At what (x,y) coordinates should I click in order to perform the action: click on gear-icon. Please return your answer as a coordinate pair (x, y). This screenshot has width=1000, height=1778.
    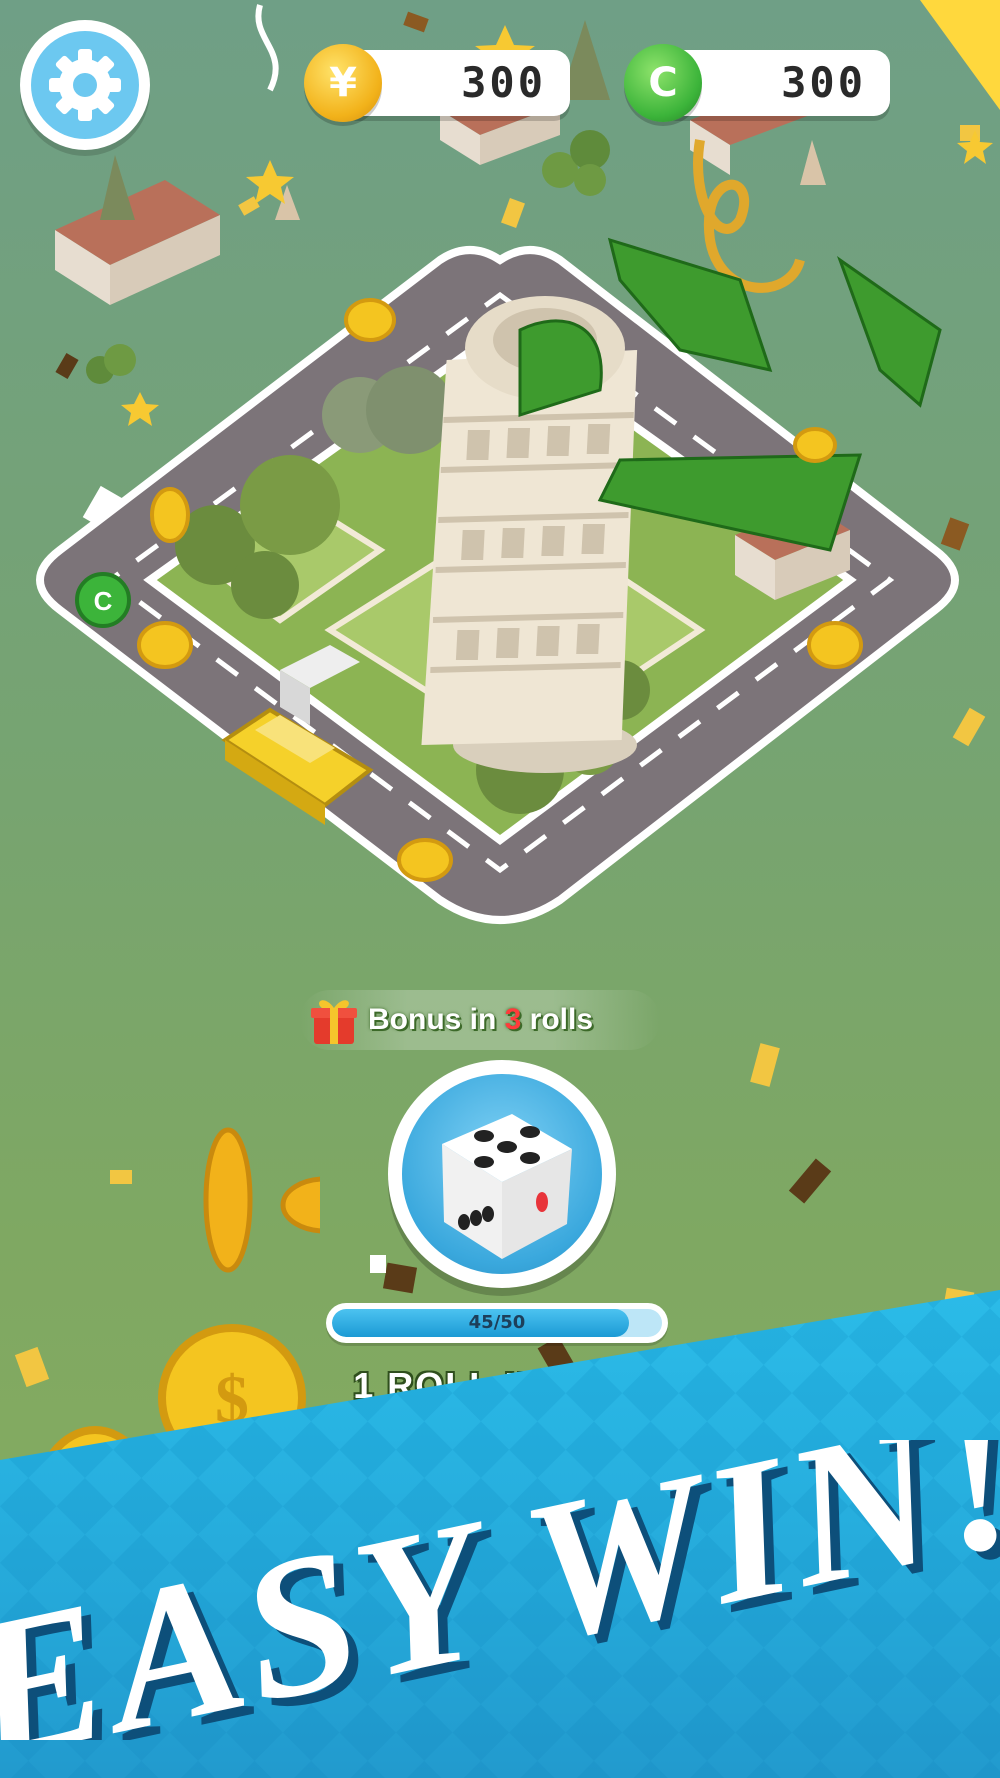
    Looking at the image, I should click on (85, 85).